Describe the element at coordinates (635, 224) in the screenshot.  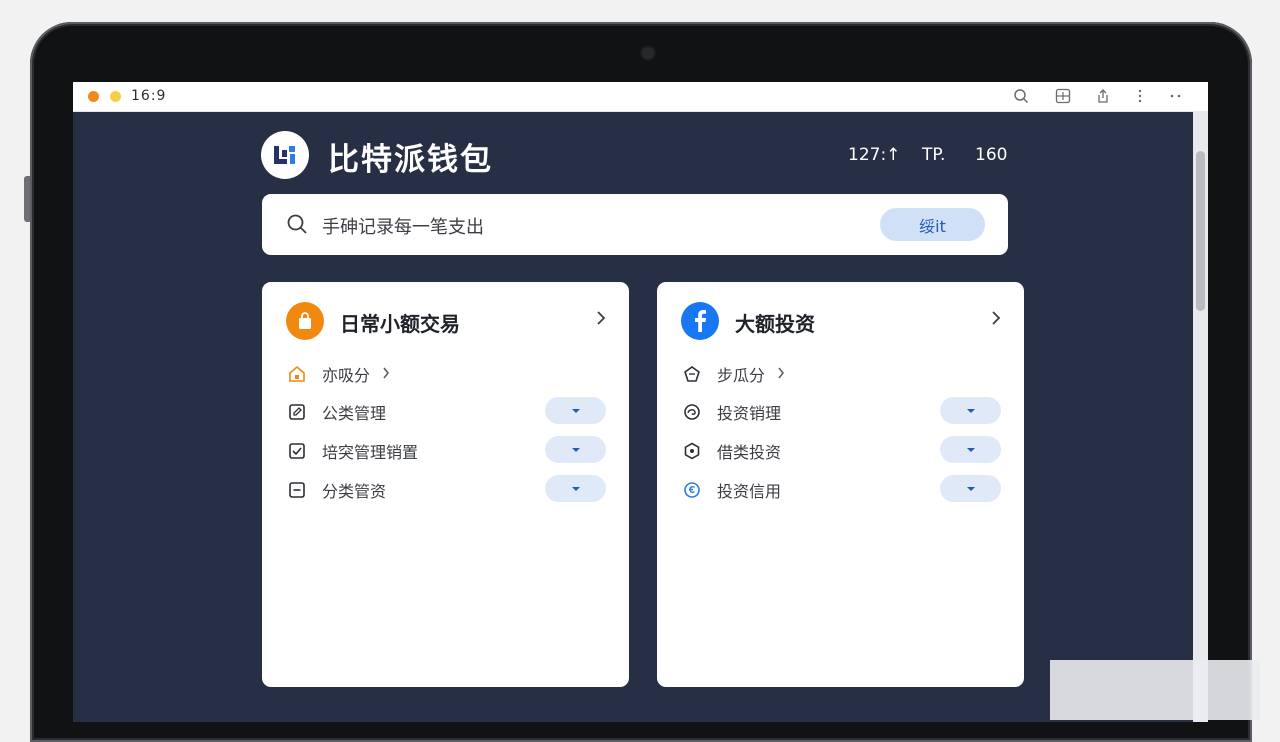
I see `search-bar: 手砷记录每一笔支出 绥it` at that location.